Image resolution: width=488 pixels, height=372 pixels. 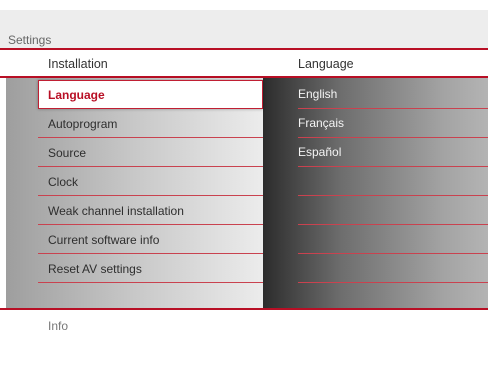 I want to click on menu-item-label: Current software info, so click(x=104, y=240).